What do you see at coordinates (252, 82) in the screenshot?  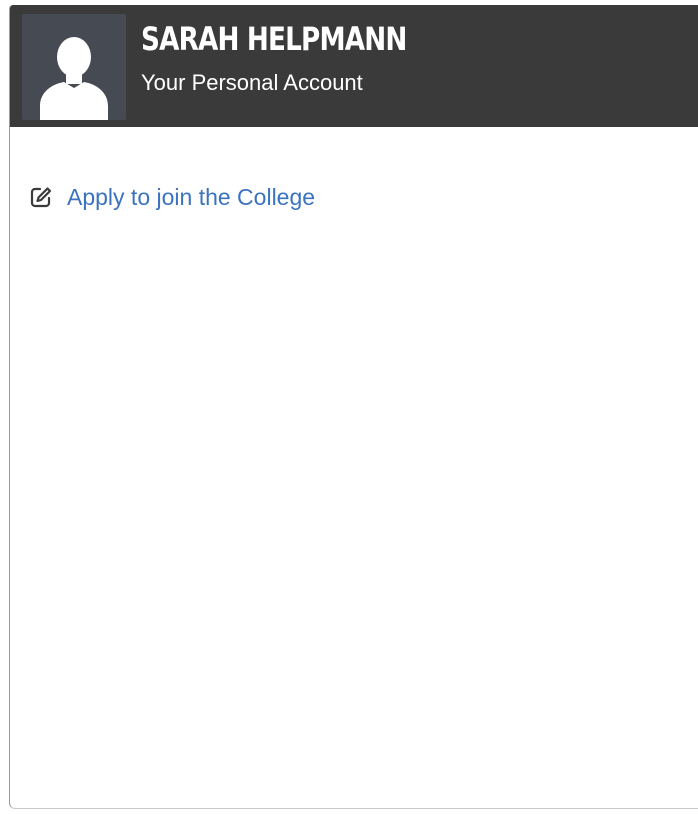 I see `account-subtitle: Your Personal Account` at bounding box center [252, 82].